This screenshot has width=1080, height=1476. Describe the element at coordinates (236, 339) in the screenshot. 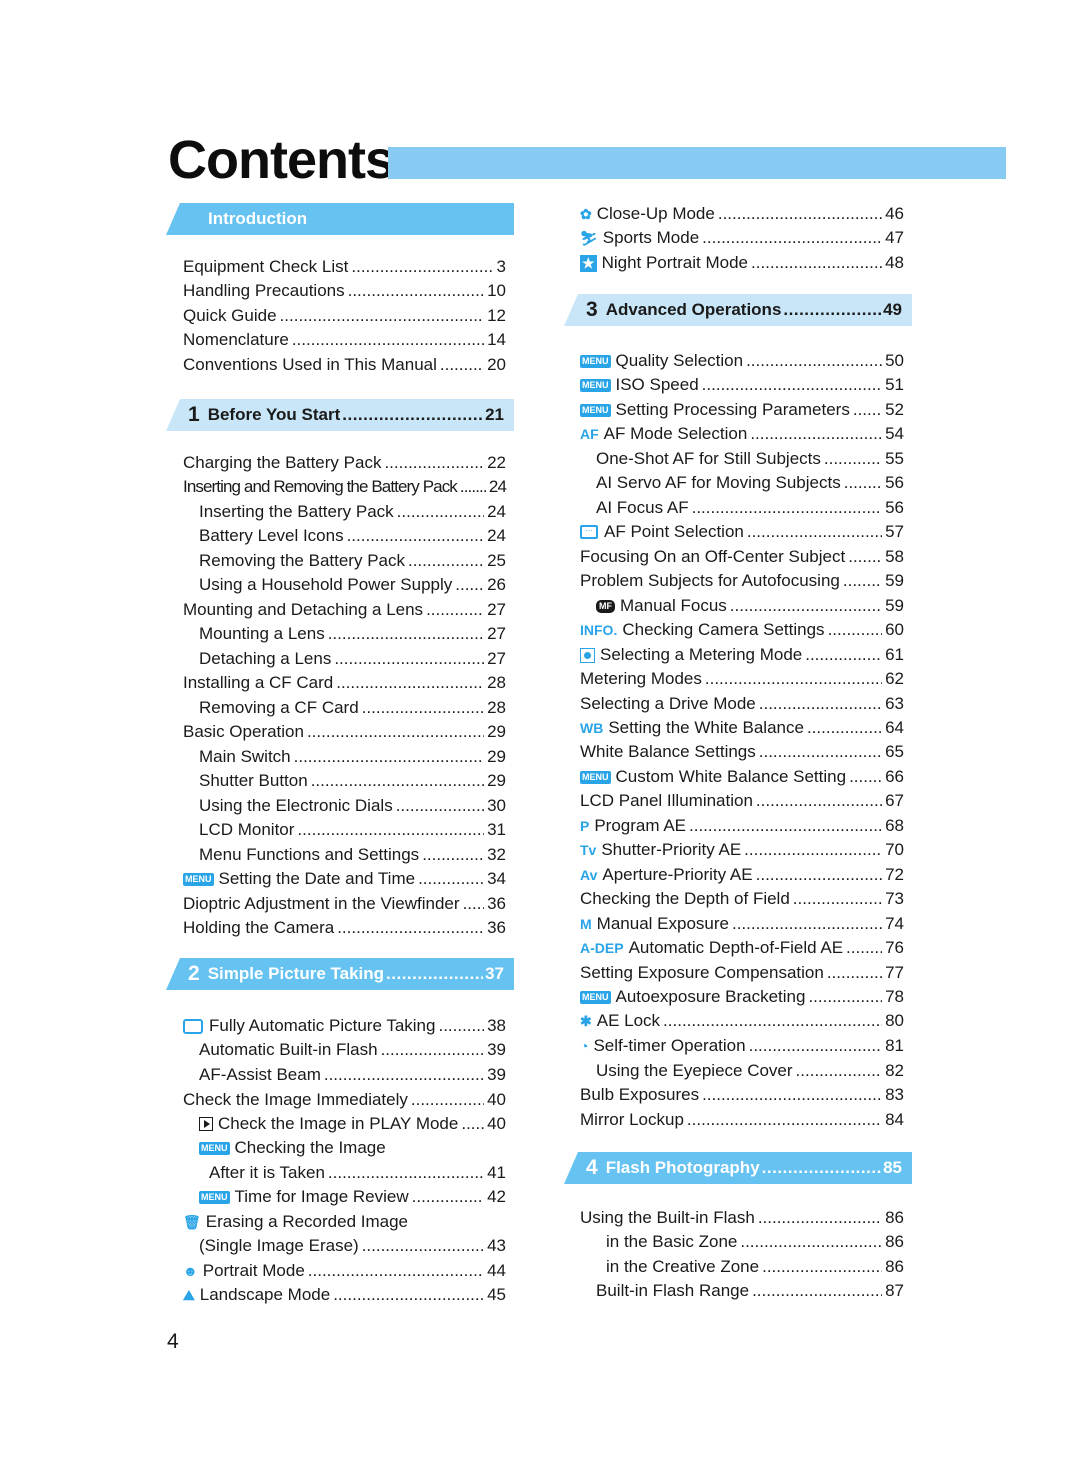

I see `entry-title: Nomenclature` at that location.